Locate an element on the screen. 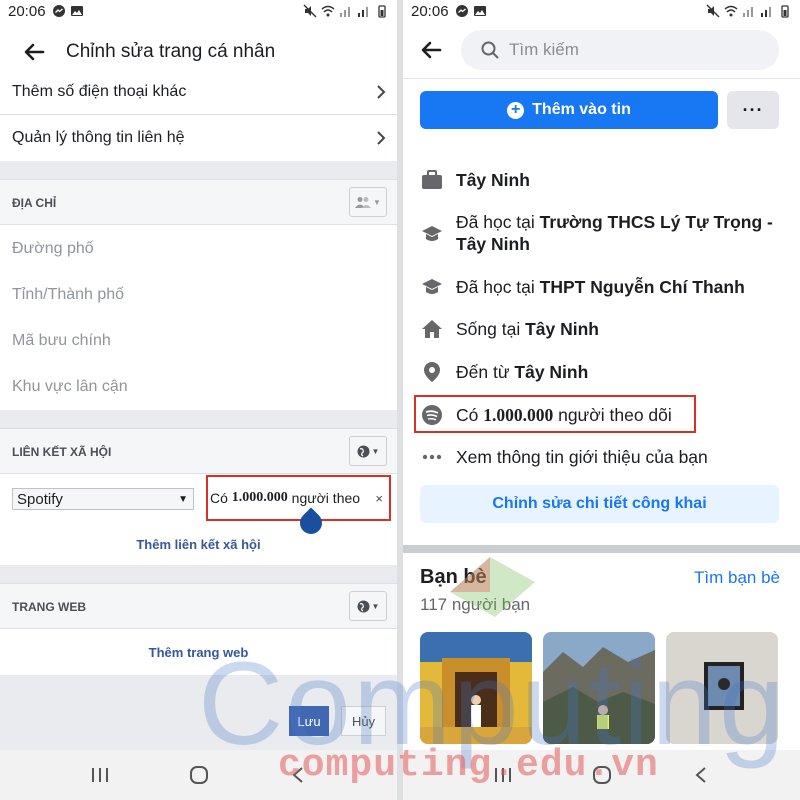 The height and width of the screenshot is (800, 800). manage-contact-row: Quản lý thông tin liên hệ is located at coordinates (198, 138).